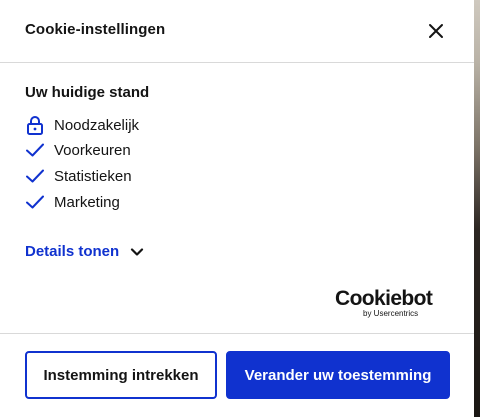 Image resolution: width=480 pixels, height=417 pixels. I want to click on chevron-down-icon, so click(137, 252).